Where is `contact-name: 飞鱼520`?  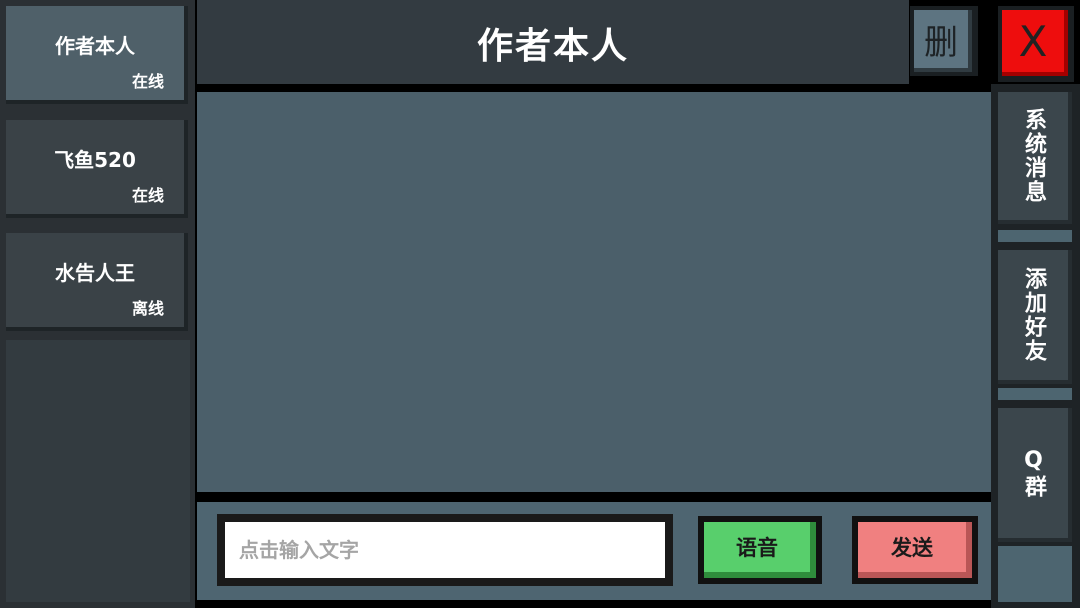 contact-name: 飞鱼520 is located at coordinates (95, 160).